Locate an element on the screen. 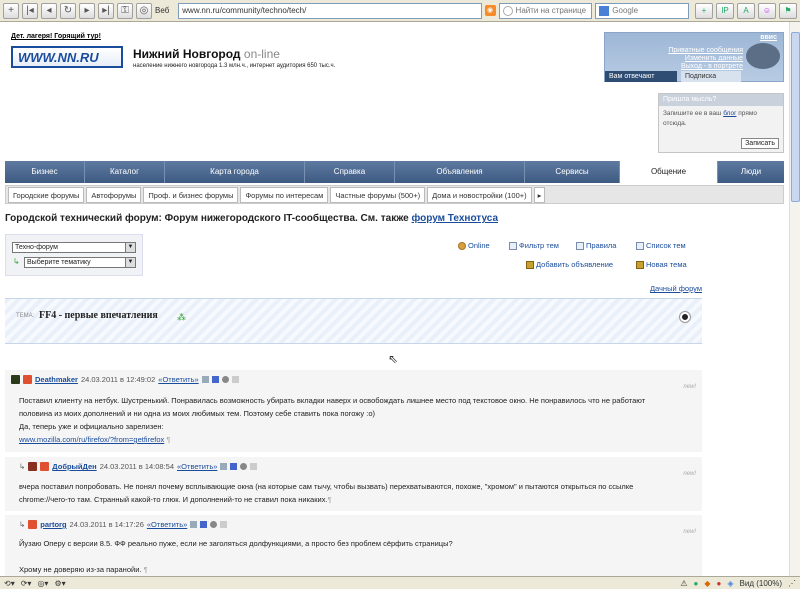 The image size is (800, 589). back-history-icon: ⟲▾ is located at coordinates (9, 583).